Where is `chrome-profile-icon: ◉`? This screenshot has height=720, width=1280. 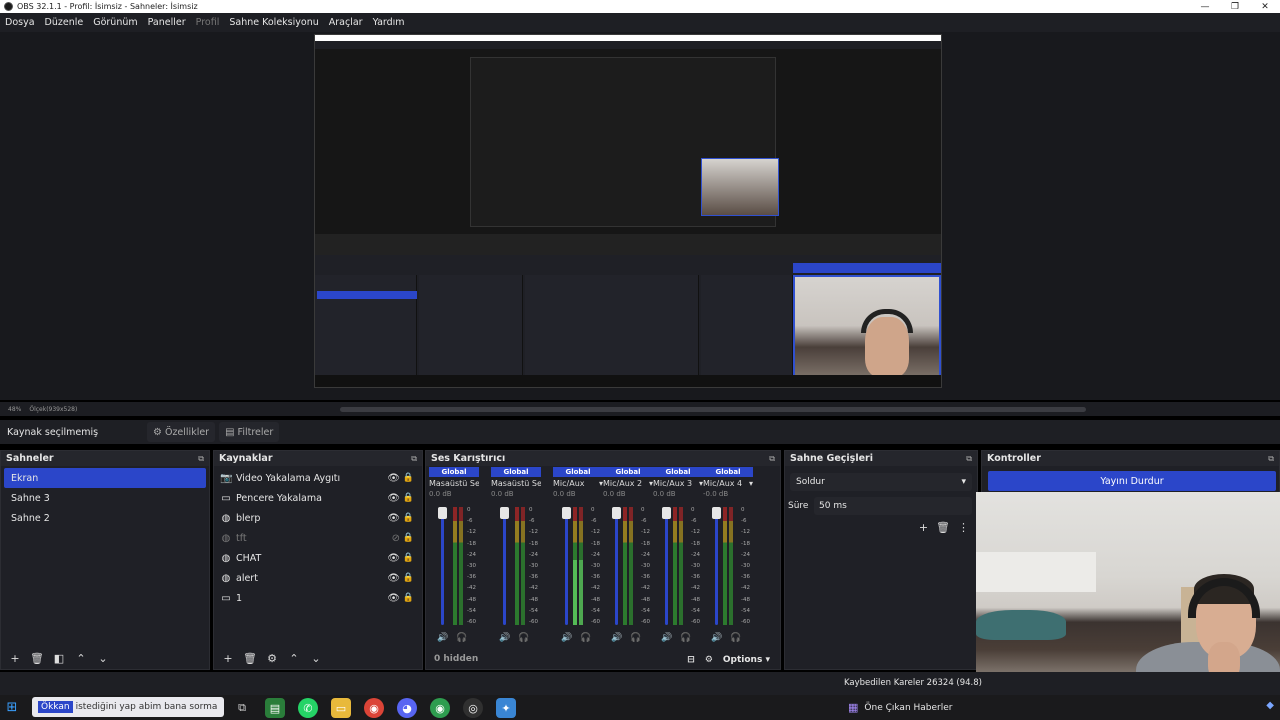
chrome-profile-icon: ◉ is located at coordinates (440, 708).